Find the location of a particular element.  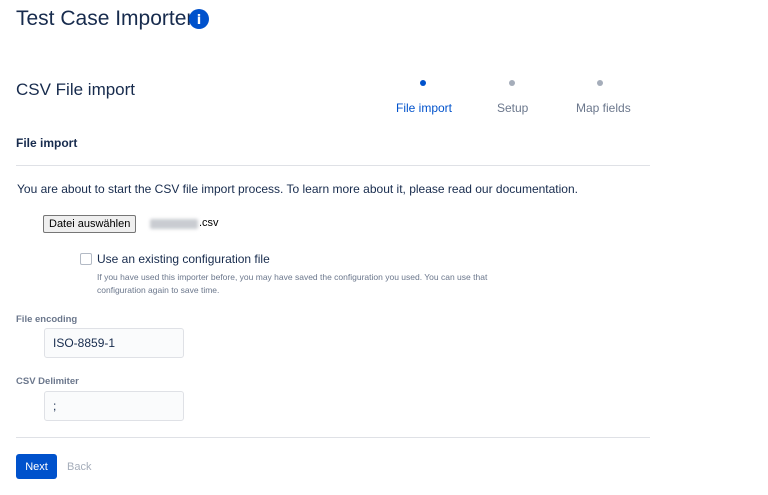

file-encoding-label: File encoding is located at coordinates (47, 319).